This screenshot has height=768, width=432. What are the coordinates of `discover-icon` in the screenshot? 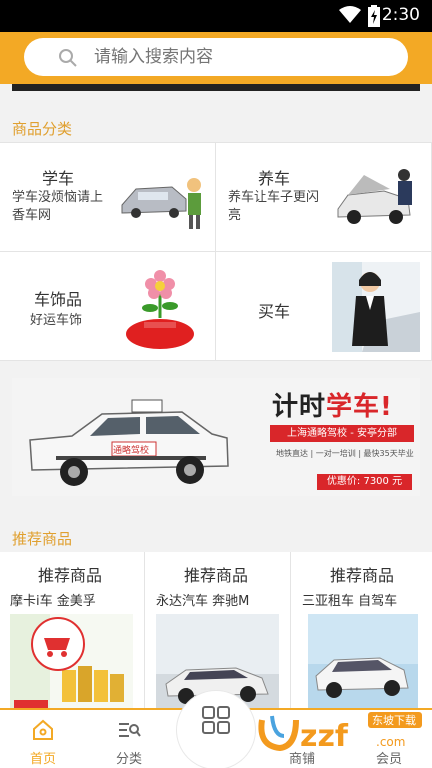 It's located at (216, 720).